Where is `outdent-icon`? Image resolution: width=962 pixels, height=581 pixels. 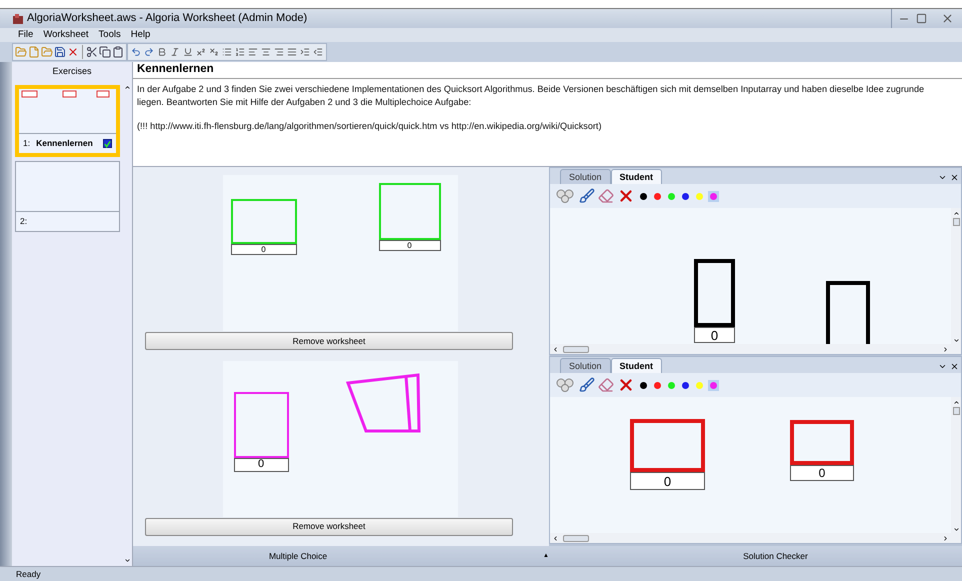 outdent-icon is located at coordinates (318, 52).